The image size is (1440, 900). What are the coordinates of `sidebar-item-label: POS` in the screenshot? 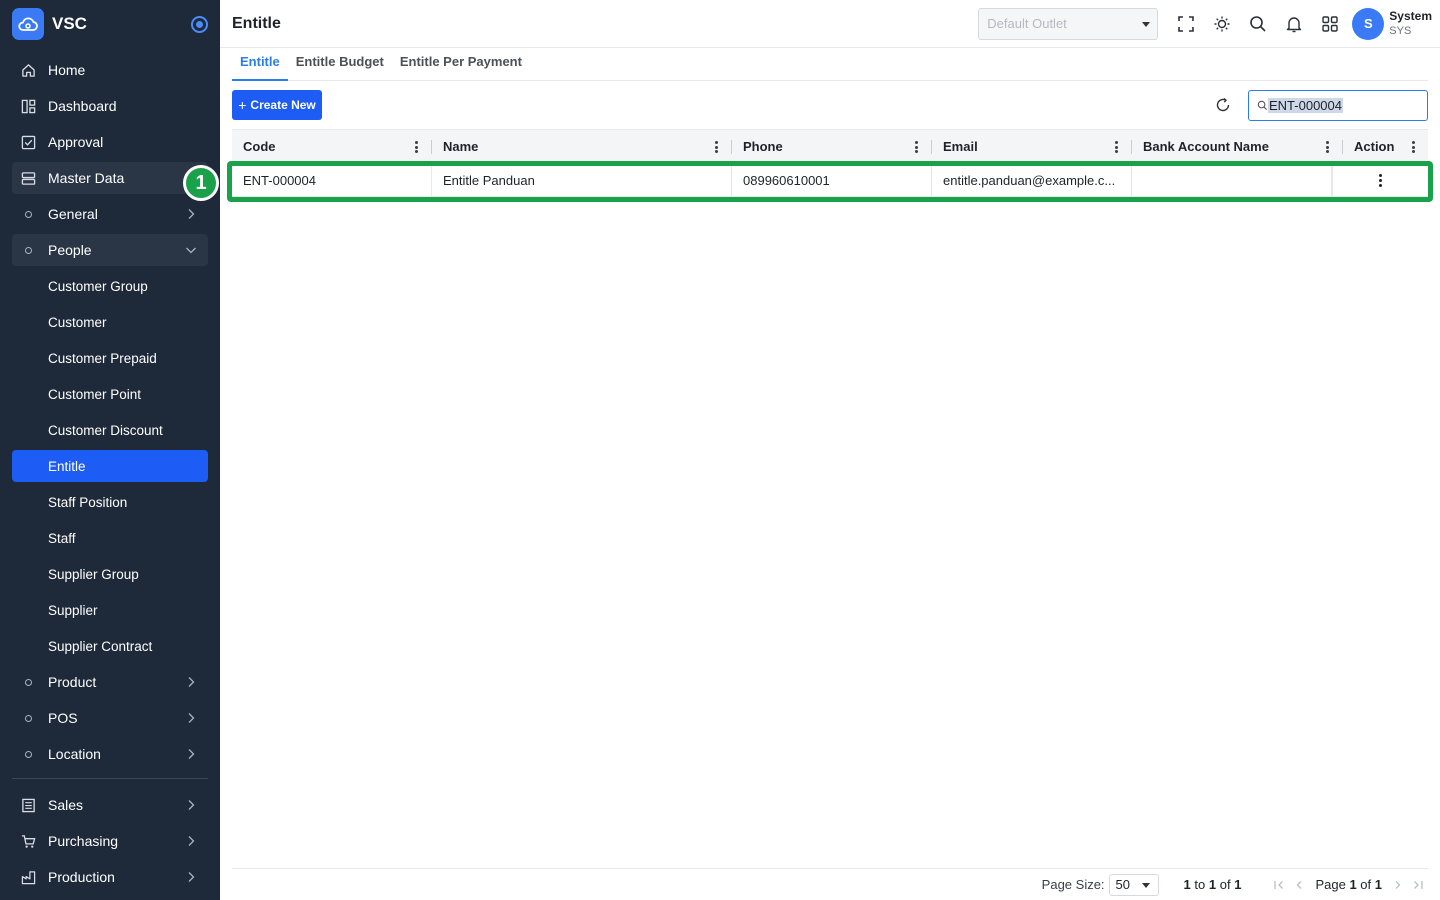 It's located at (63, 718).